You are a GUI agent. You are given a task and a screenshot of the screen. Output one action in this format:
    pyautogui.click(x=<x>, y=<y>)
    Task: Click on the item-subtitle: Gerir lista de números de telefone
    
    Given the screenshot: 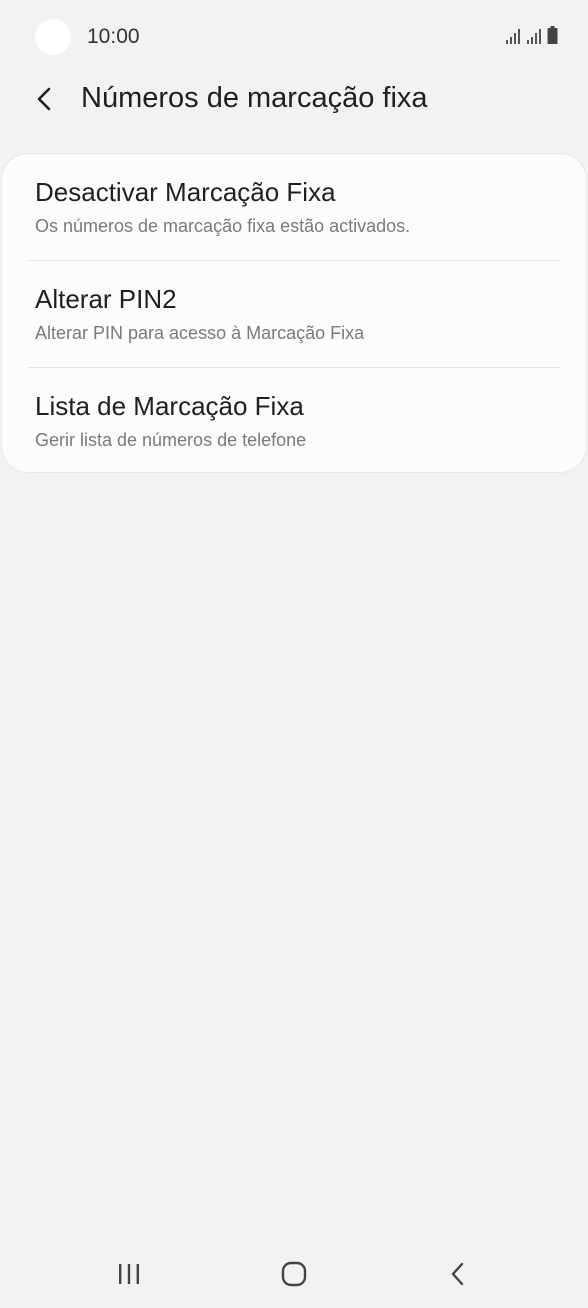 What is the action you would take?
    pyautogui.click(x=171, y=440)
    